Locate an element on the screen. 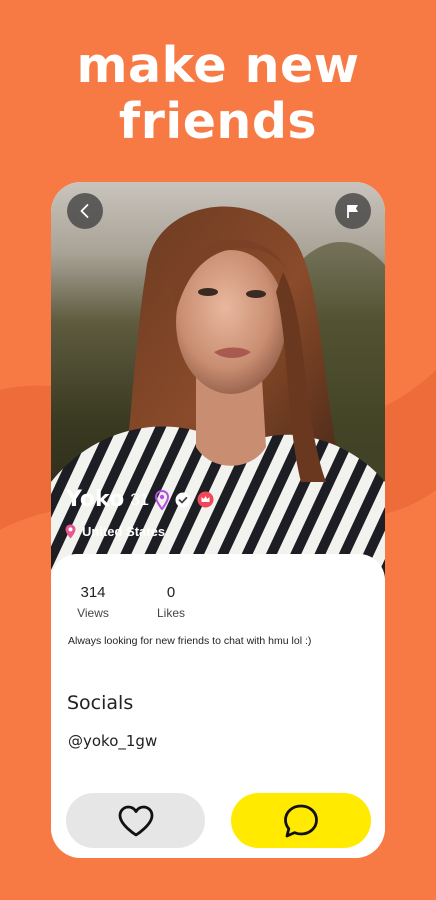 Image resolution: width=436 pixels, height=900 pixels. premium-badge-icon is located at coordinates (205, 499).